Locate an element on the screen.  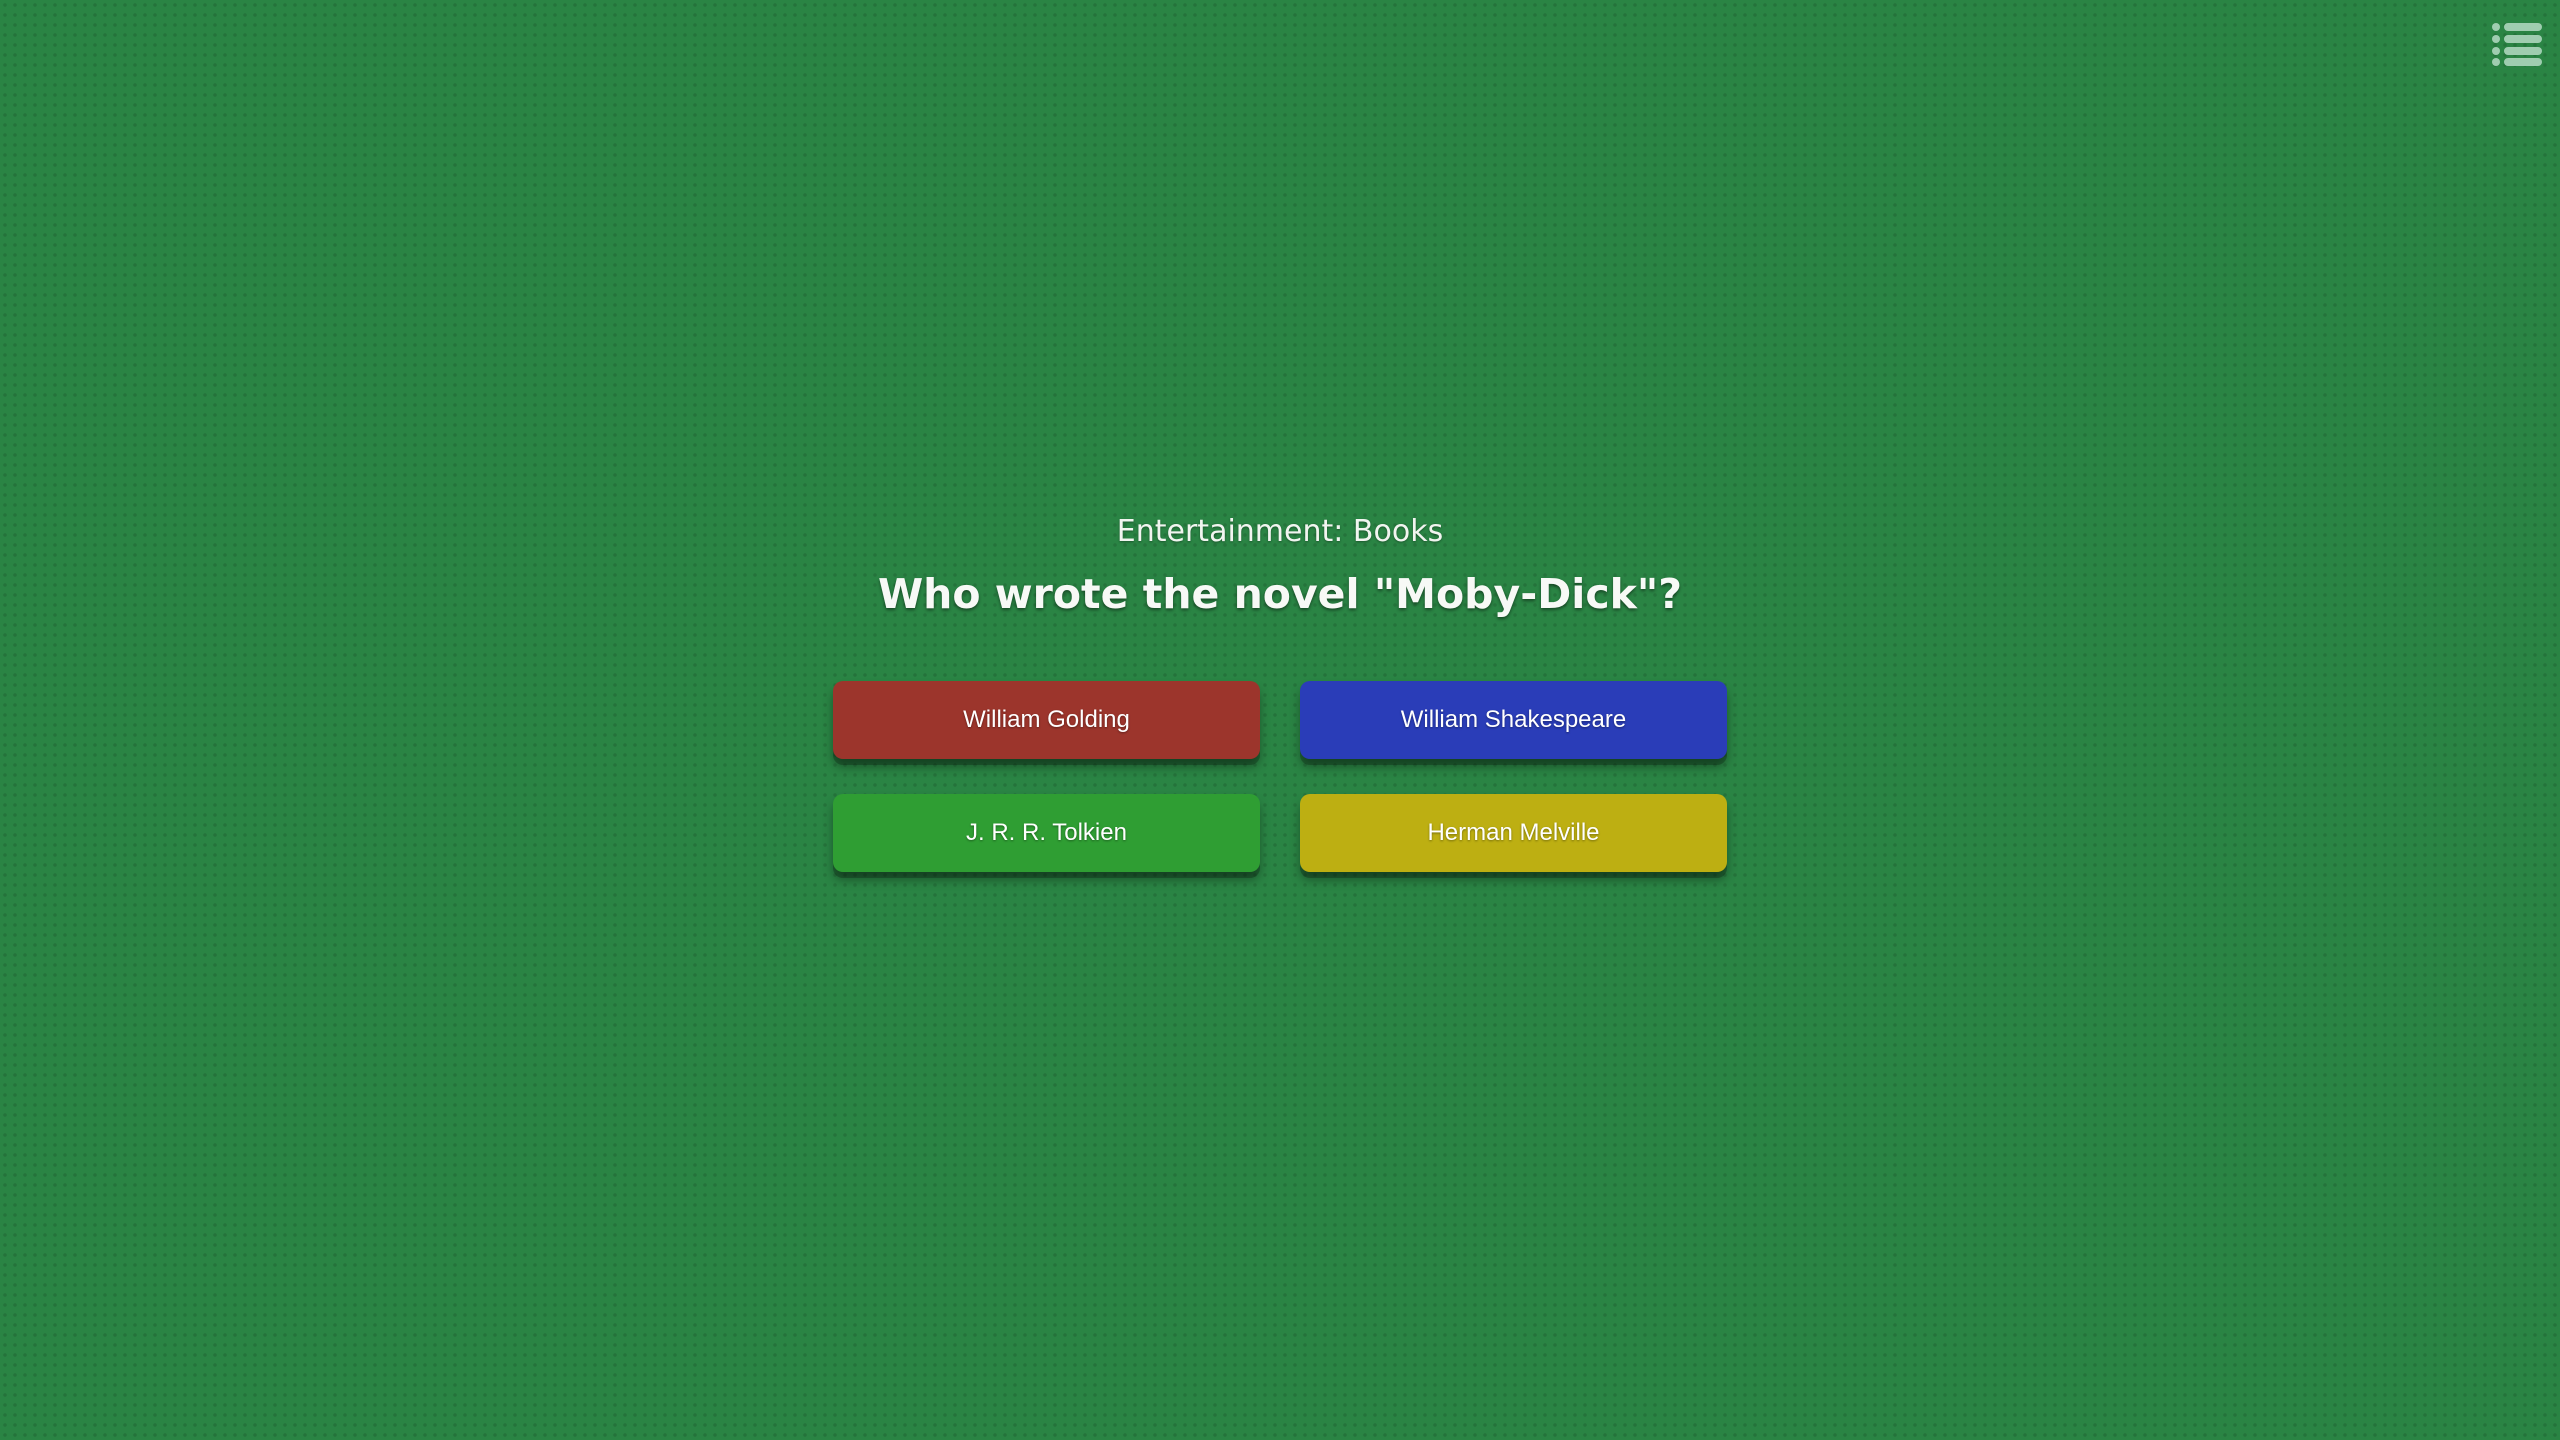
answer-button-william-golding: William Golding is located at coordinates (1046, 720).